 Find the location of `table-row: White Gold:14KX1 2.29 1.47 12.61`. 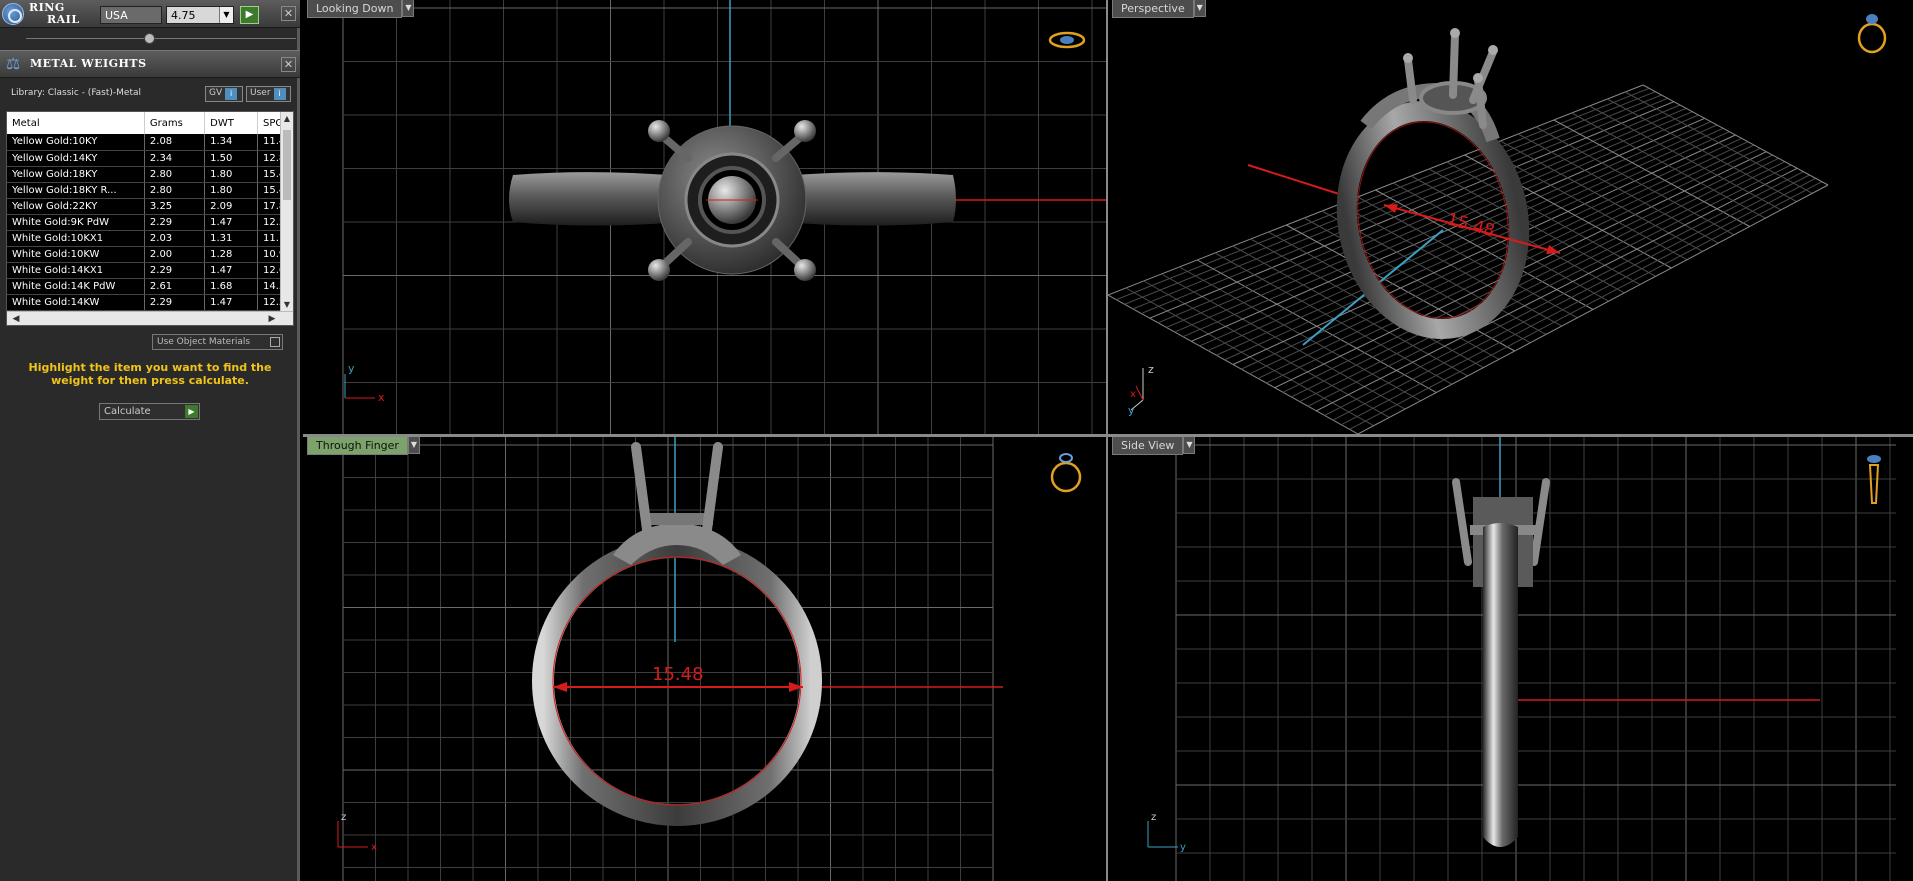

table-row: White Gold:14KX1 2.29 1.47 12.61 is located at coordinates (150, 270).